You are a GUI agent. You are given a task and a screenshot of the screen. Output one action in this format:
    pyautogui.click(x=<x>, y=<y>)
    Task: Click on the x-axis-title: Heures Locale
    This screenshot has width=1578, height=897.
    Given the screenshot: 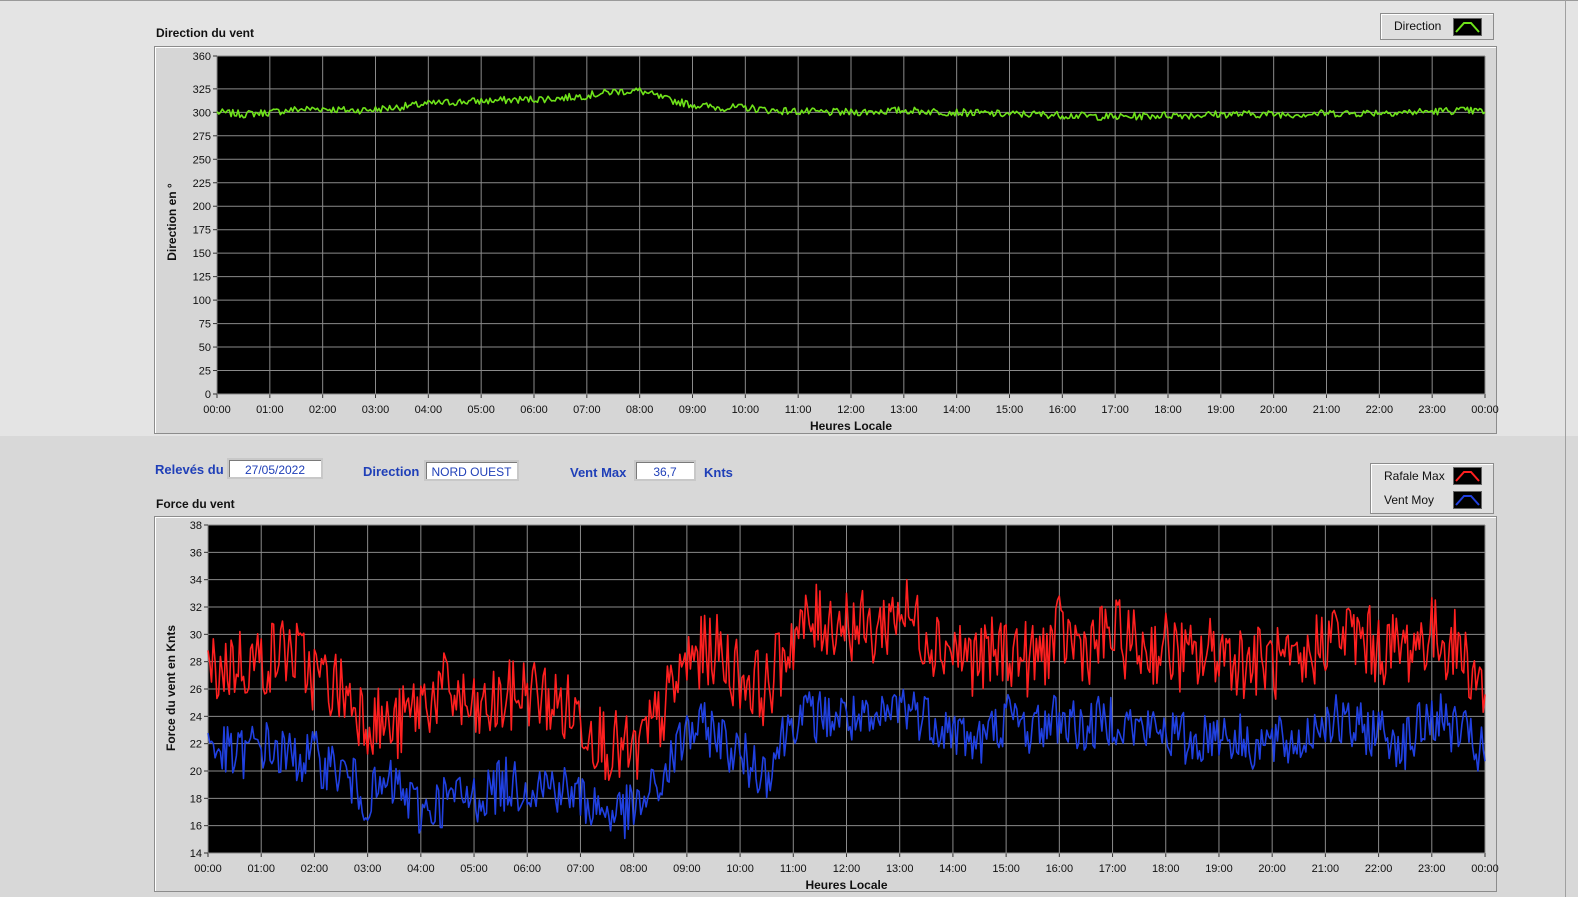 What is the action you would take?
    pyautogui.click(x=846, y=885)
    